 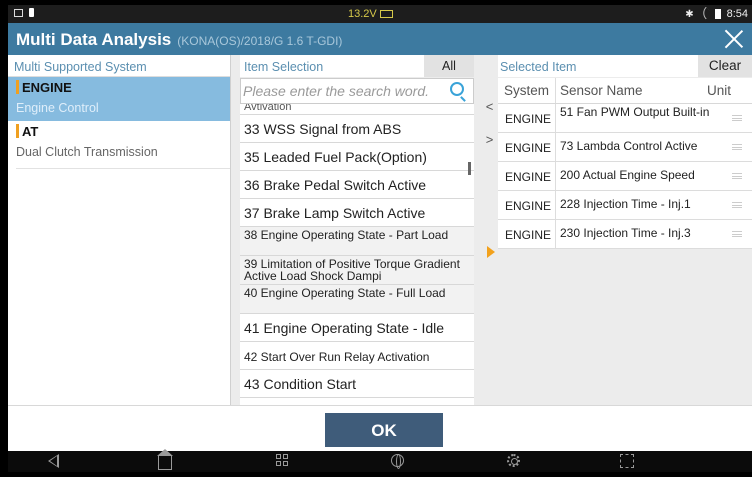 I want to click on list-item: 40 Engine Operating State - Full Load, so click(x=357, y=299).